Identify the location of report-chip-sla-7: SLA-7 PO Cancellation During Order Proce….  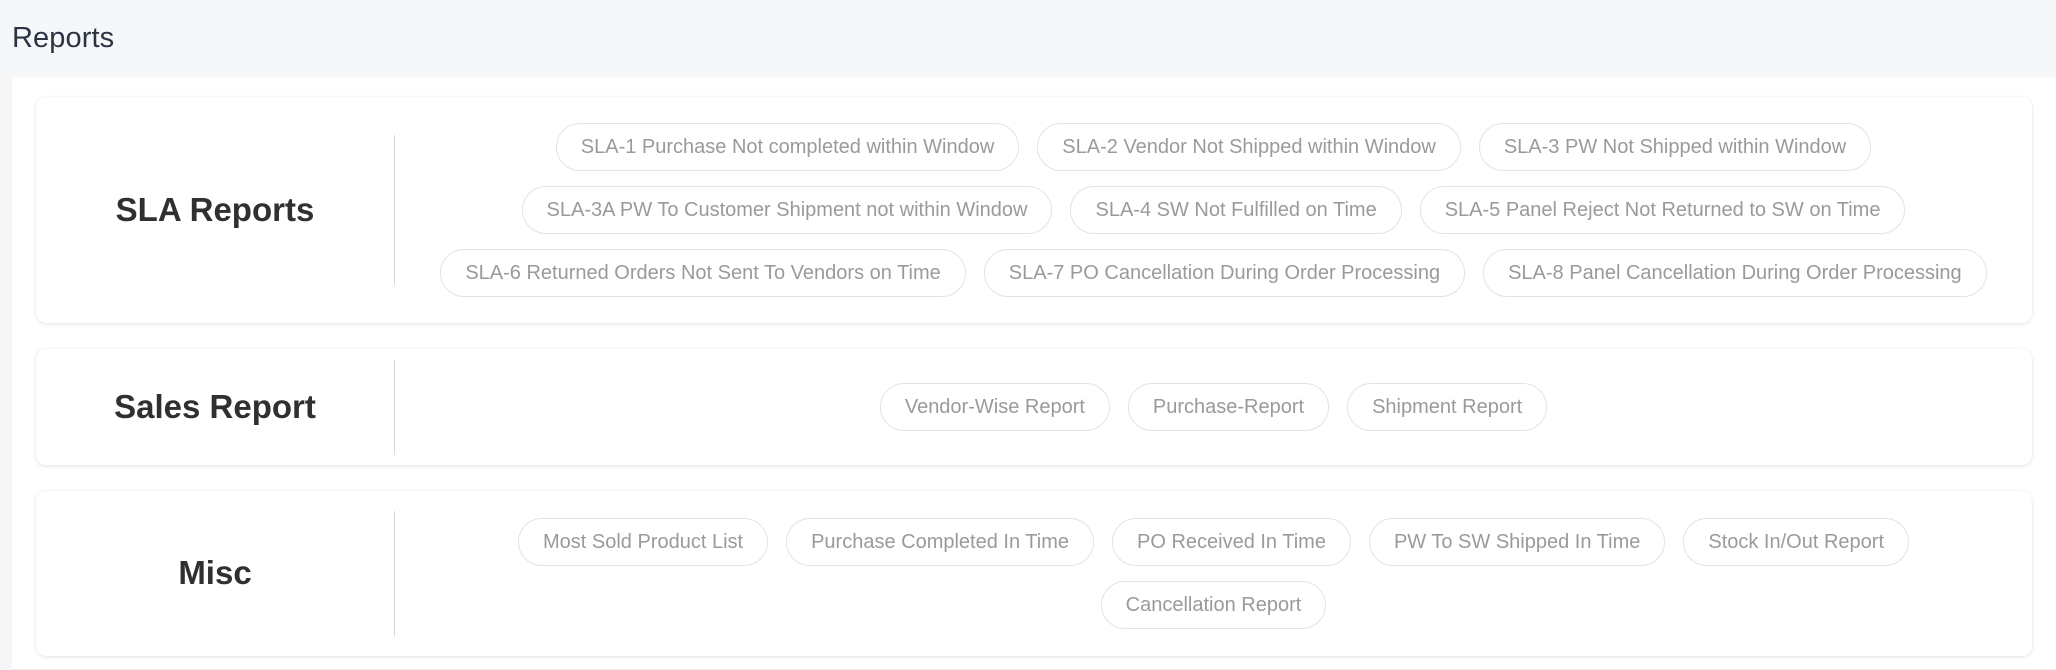
(1224, 273).